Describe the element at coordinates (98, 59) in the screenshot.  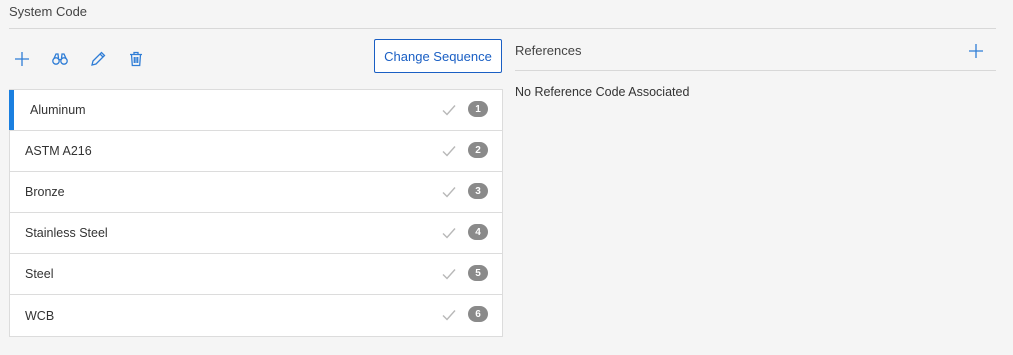
I see `pencil-icon` at that location.